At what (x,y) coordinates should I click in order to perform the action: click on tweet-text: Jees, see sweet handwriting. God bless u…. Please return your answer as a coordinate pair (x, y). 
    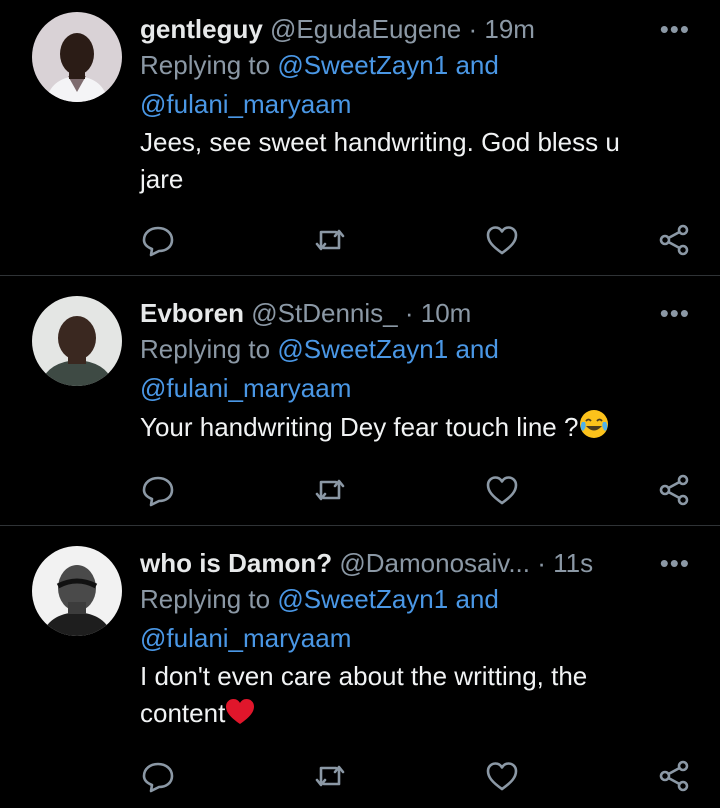
    Looking at the image, I should click on (430, 161).